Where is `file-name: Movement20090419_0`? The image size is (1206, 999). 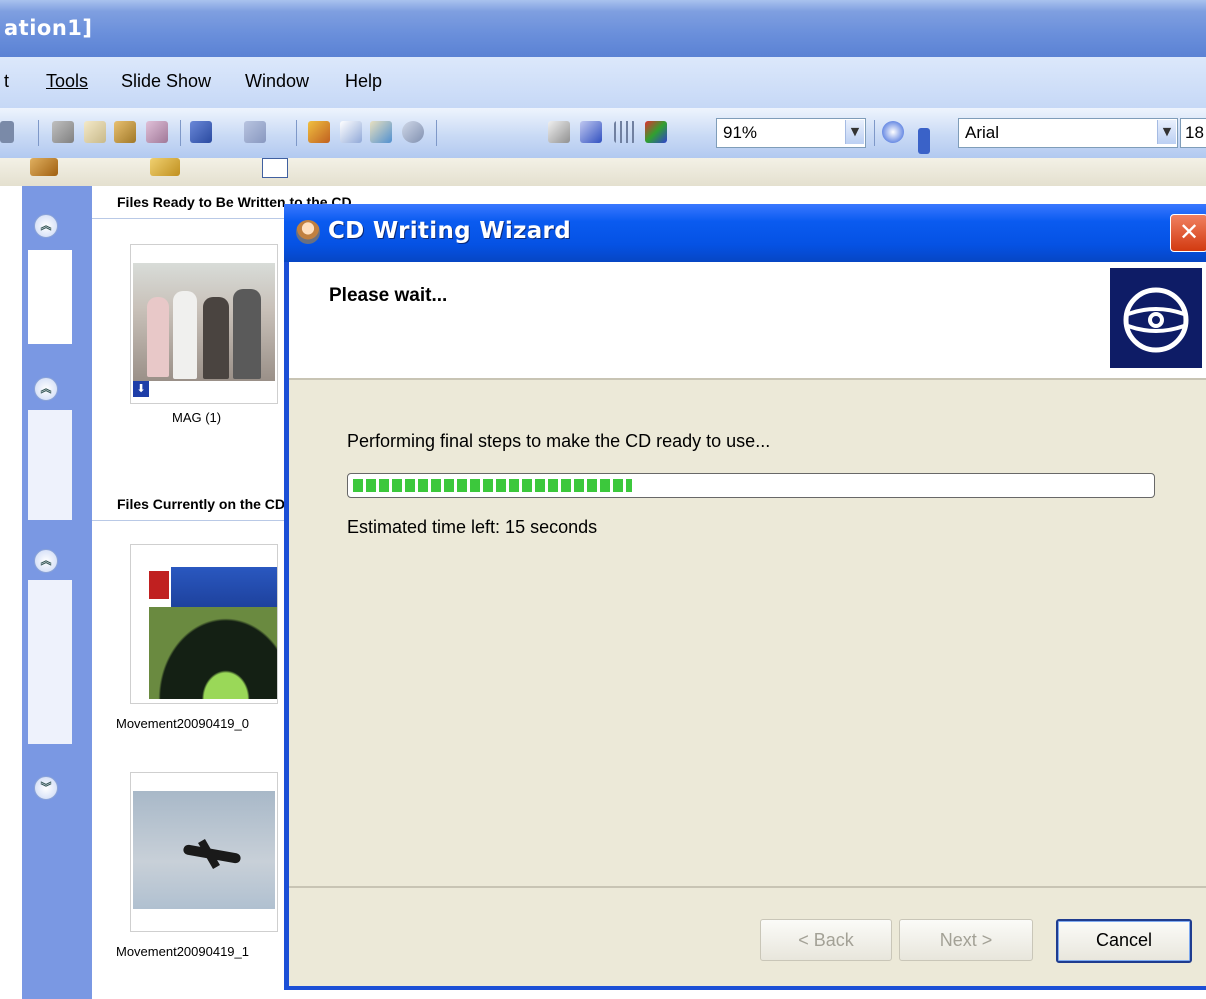 file-name: Movement20090419_0 is located at coordinates (182, 723).